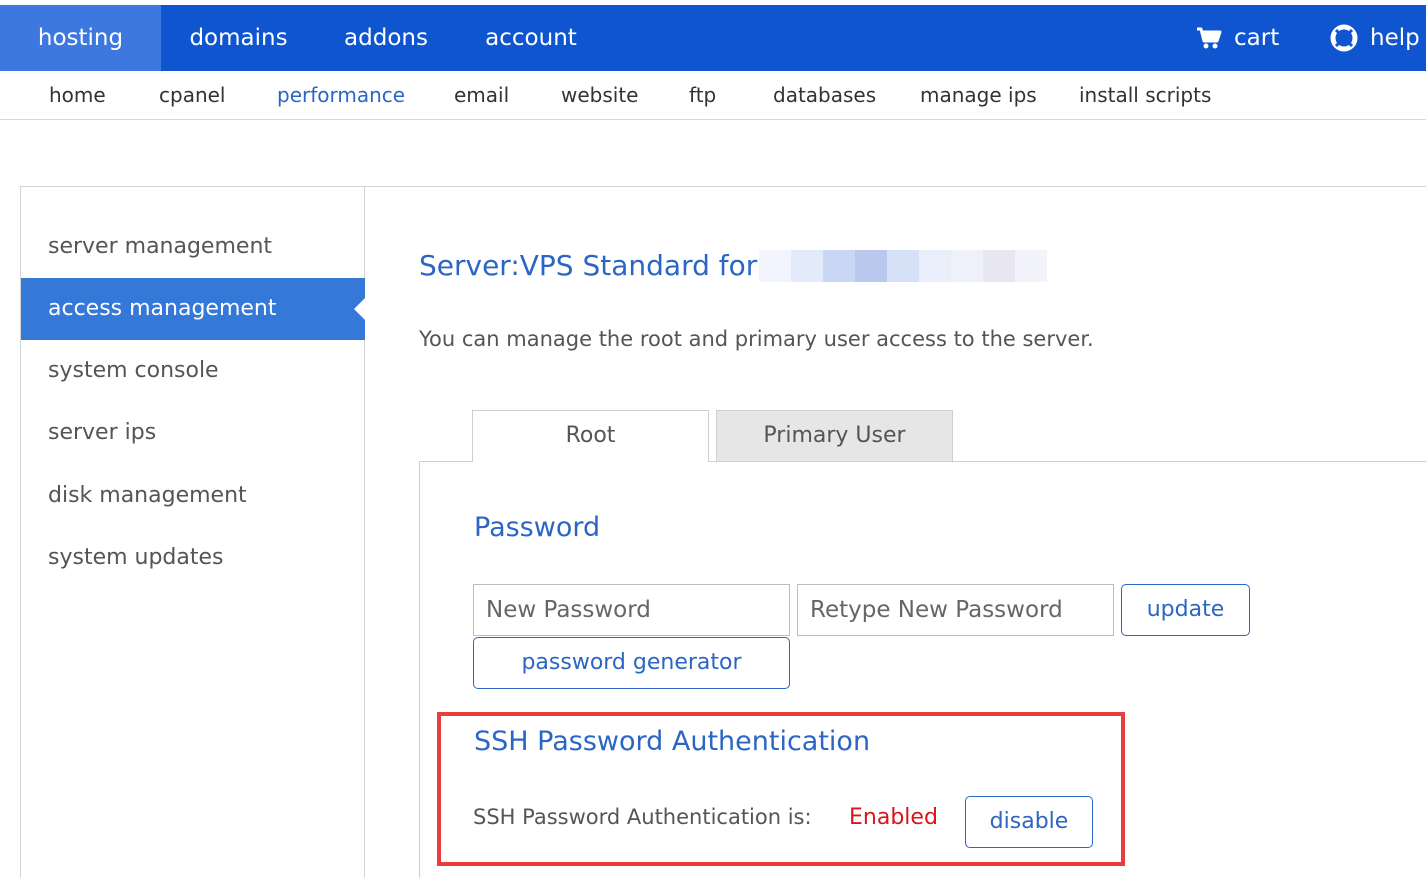  What do you see at coordinates (588, 265) in the screenshot?
I see `server-title-text: Server:VPS Standard for` at bounding box center [588, 265].